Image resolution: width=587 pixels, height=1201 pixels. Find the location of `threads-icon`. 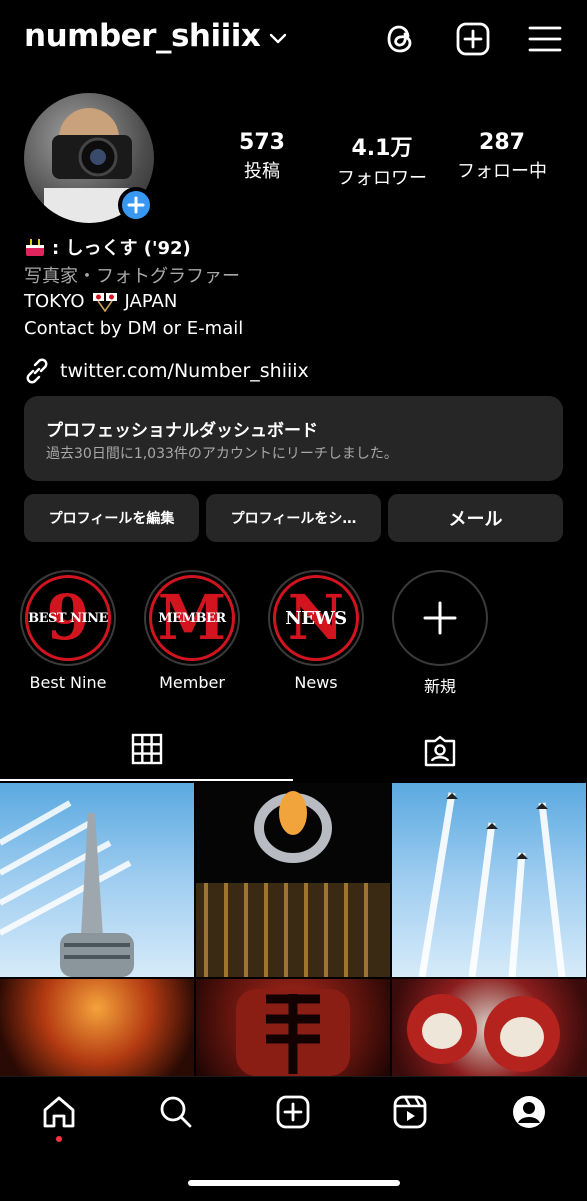

threads-icon is located at coordinates (400, 39).